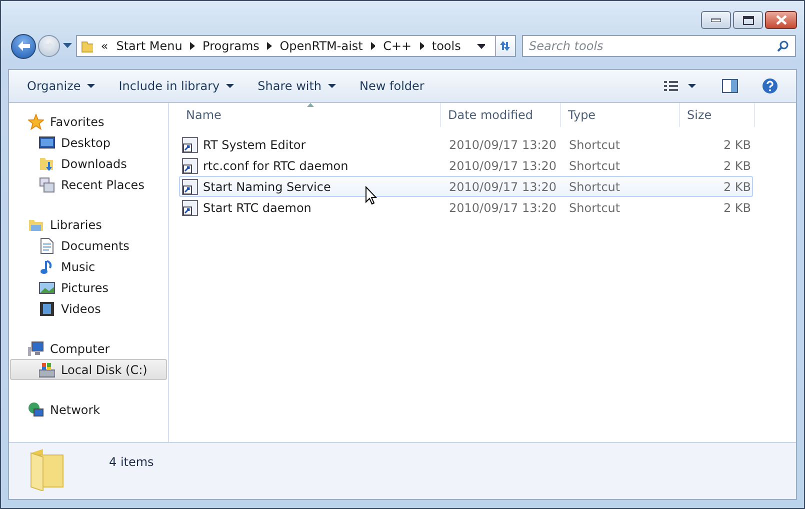 The height and width of the screenshot is (509, 805). What do you see at coordinates (47, 164) in the screenshot?
I see `folder-down-icon` at bounding box center [47, 164].